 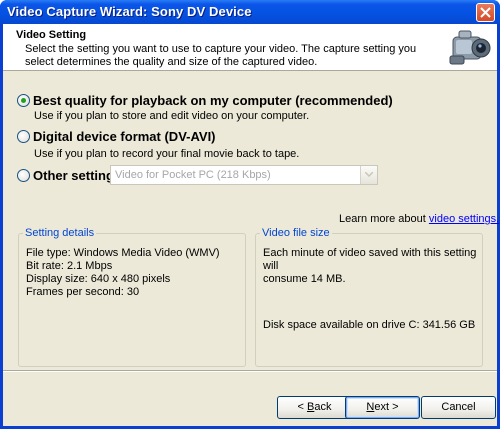 What do you see at coordinates (51, 35) in the screenshot?
I see `page-title: Video Setting` at bounding box center [51, 35].